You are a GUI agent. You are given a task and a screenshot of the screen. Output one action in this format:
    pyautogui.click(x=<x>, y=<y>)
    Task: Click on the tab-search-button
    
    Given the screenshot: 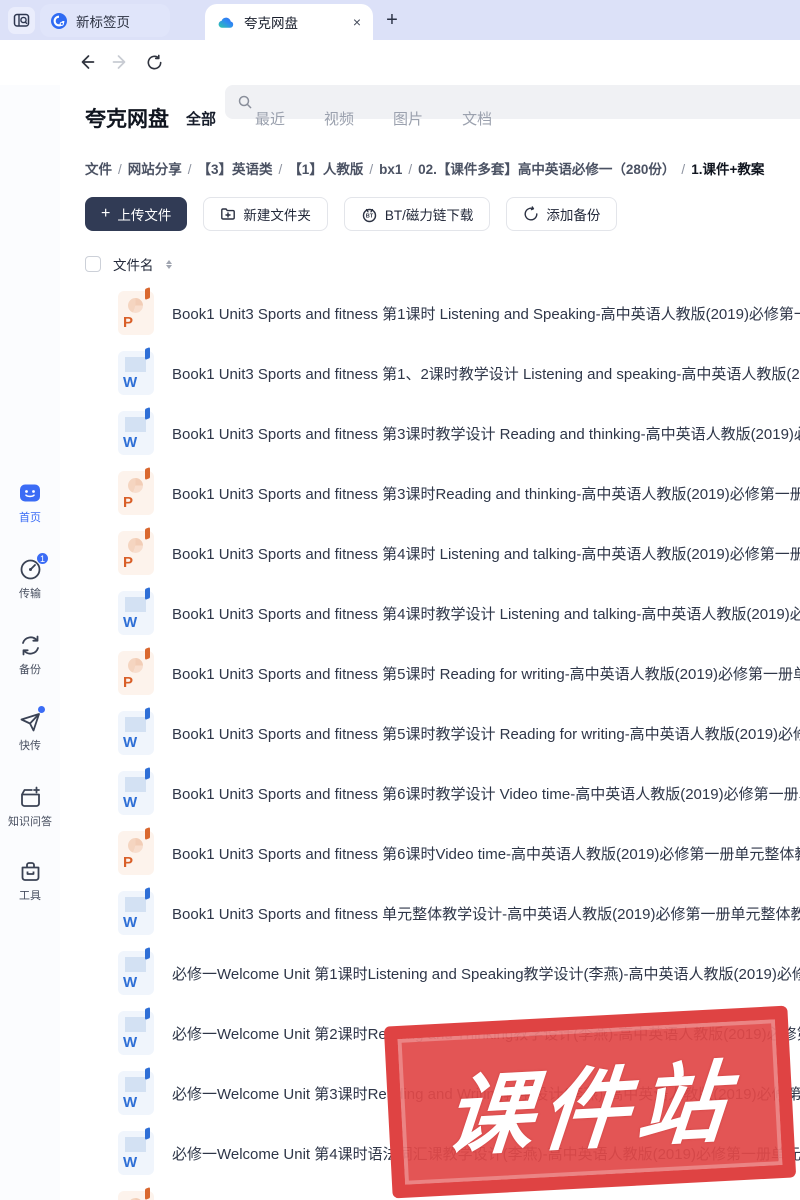 What is the action you would take?
    pyautogui.click(x=21, y=20)
    